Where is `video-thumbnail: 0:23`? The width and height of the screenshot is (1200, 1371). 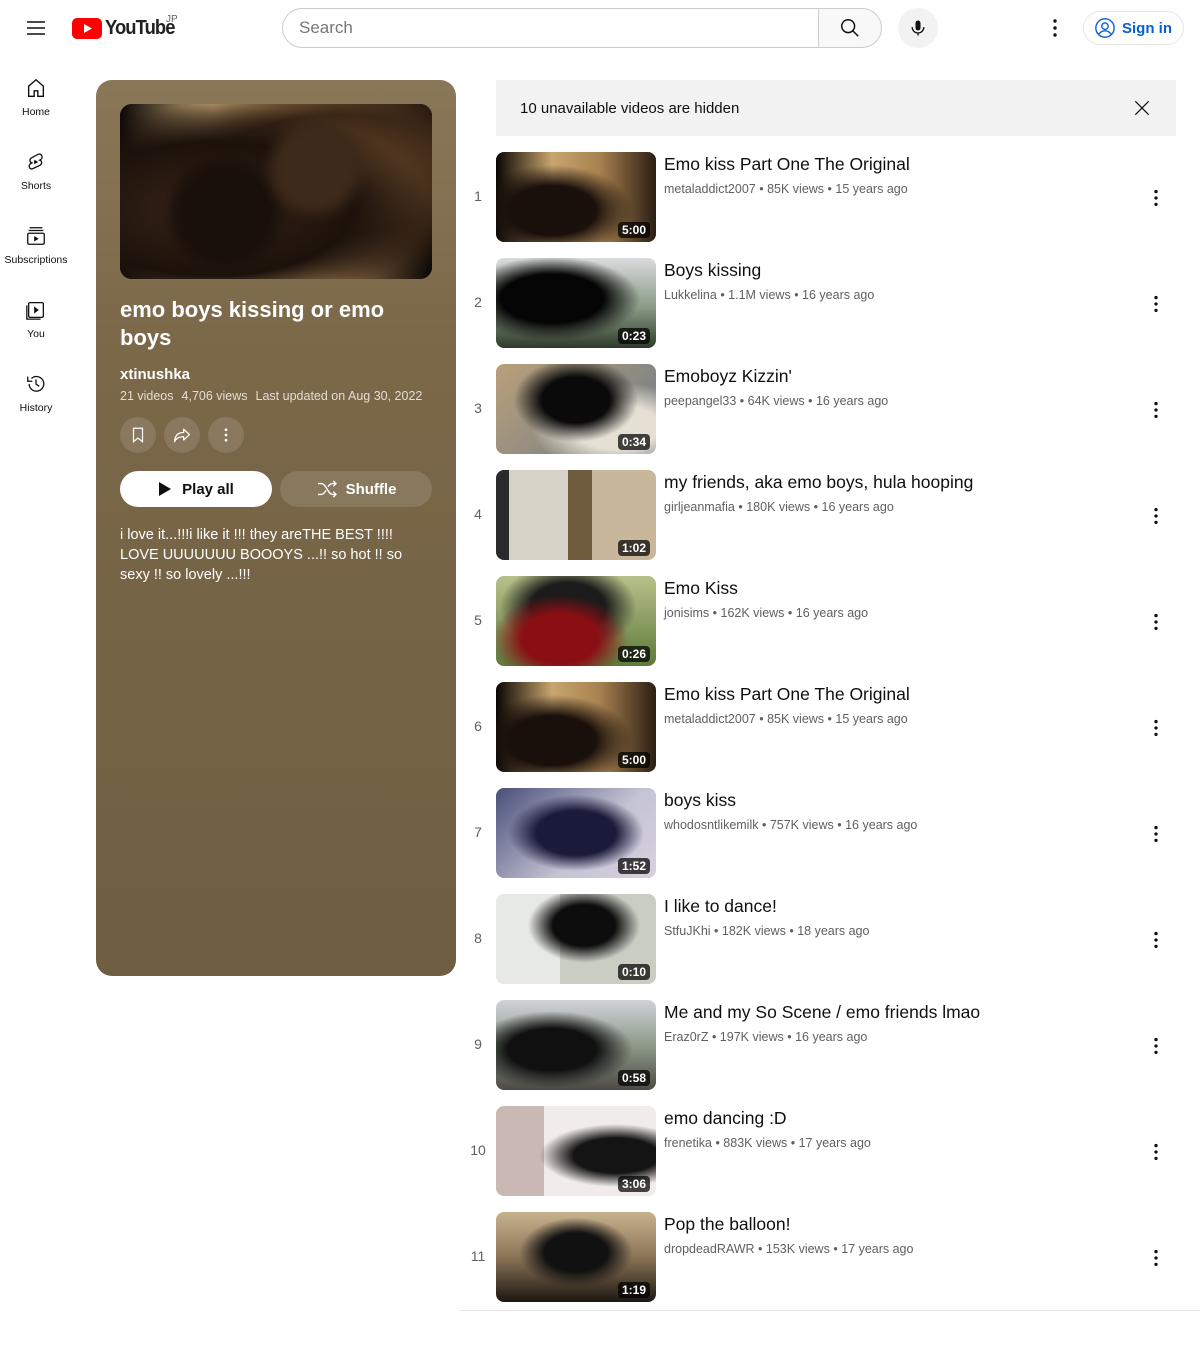
video-thumbnail: 0:23 is located at coordinates (576, 303).